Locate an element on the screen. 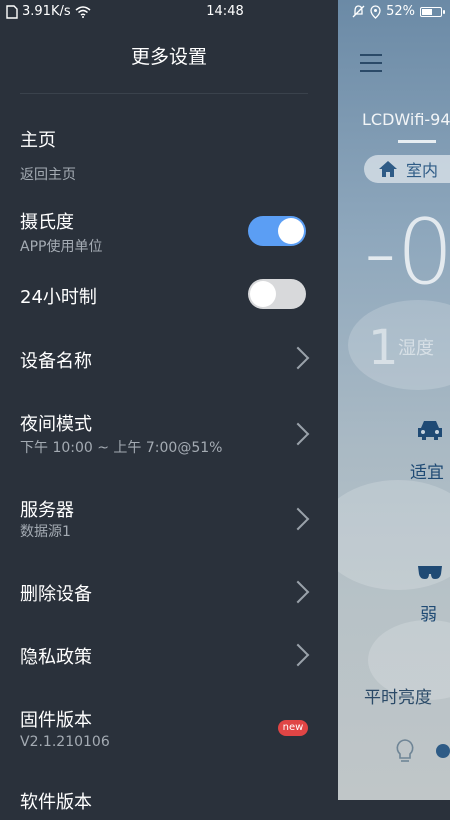  software-item: 软件版本 is located at coordinates (169, 800).